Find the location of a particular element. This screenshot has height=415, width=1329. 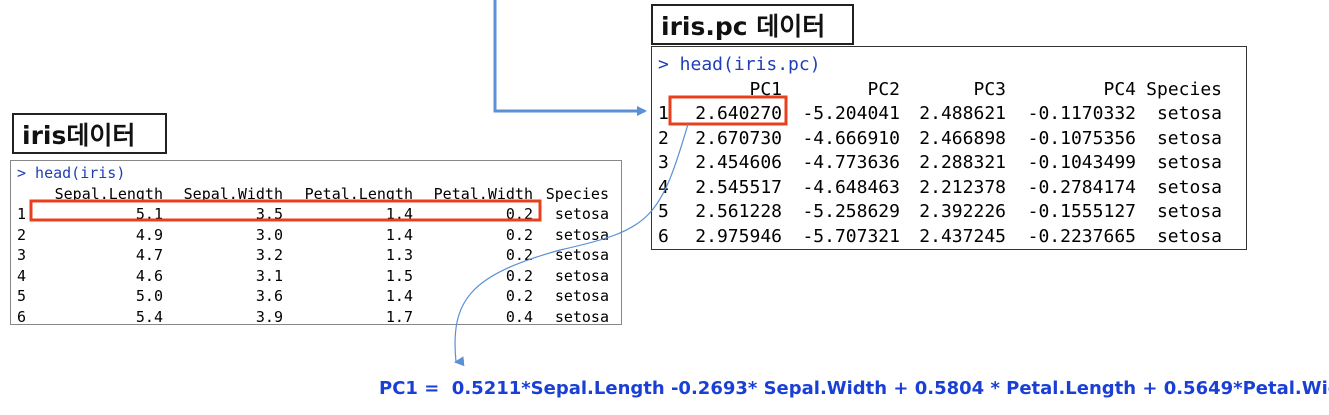

table-cell: 2.288321 is located at coordinates (962, 162).